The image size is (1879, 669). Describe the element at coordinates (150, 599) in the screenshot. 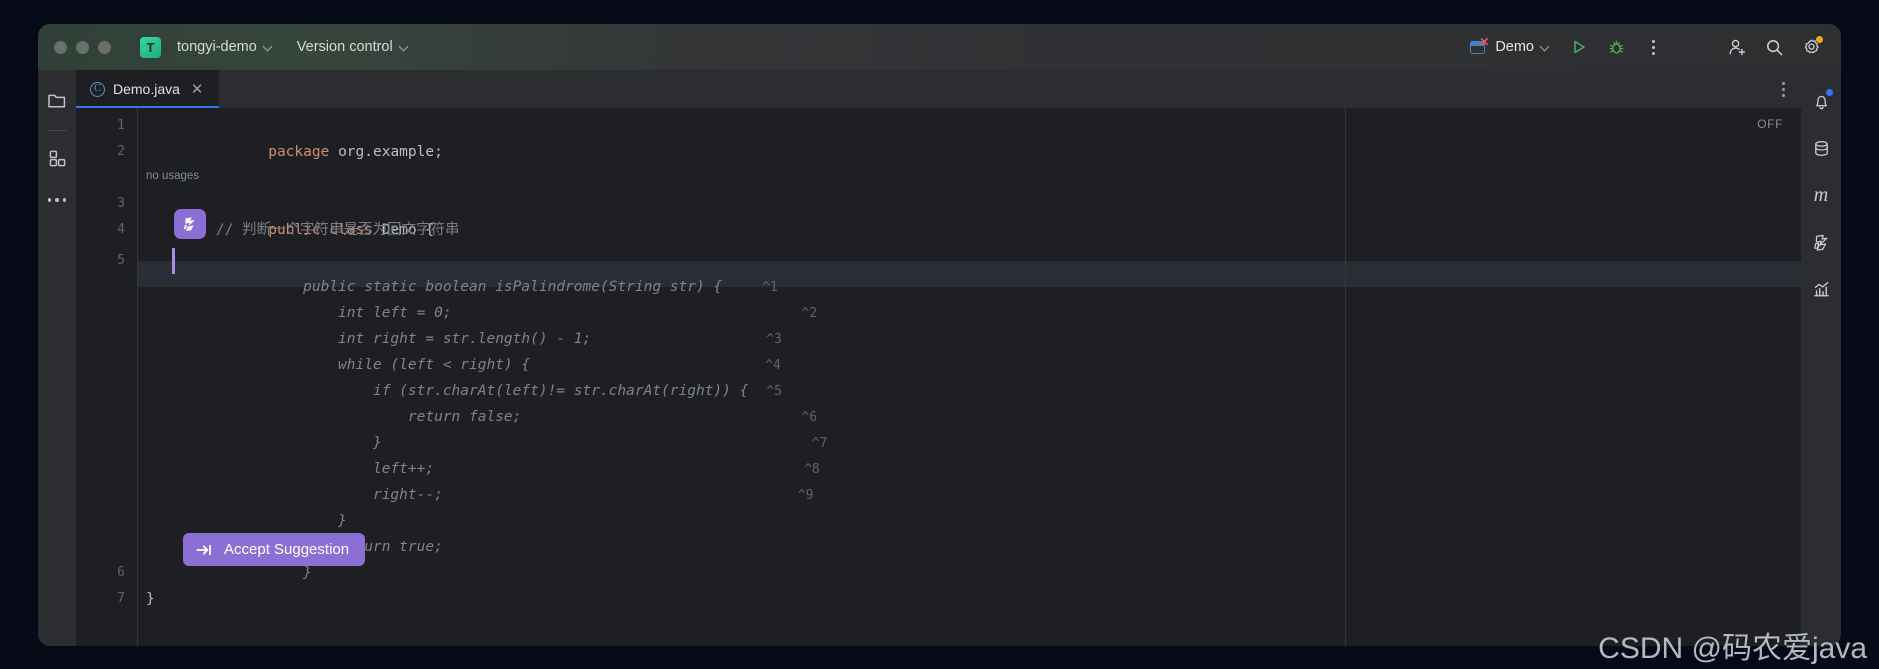

I see `code-line-7: }` at that location.